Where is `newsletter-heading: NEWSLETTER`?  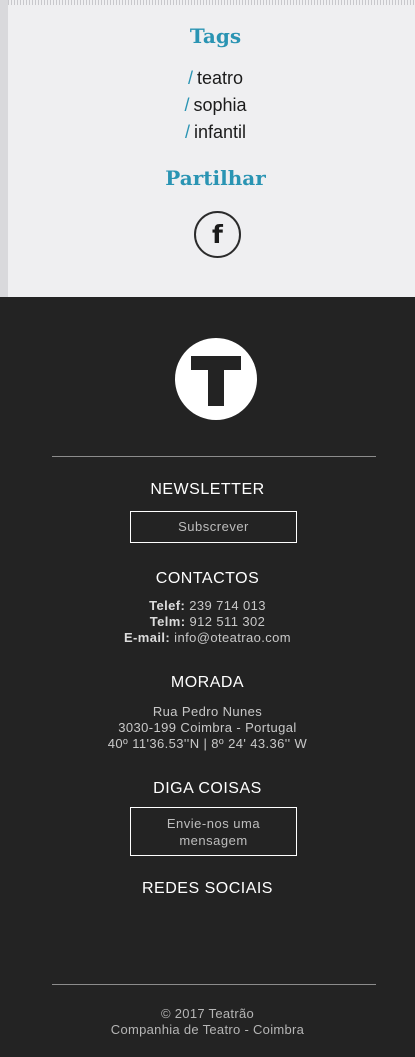 newsletter-heading: NEWSLETTER is located at coordinates (207, 489).